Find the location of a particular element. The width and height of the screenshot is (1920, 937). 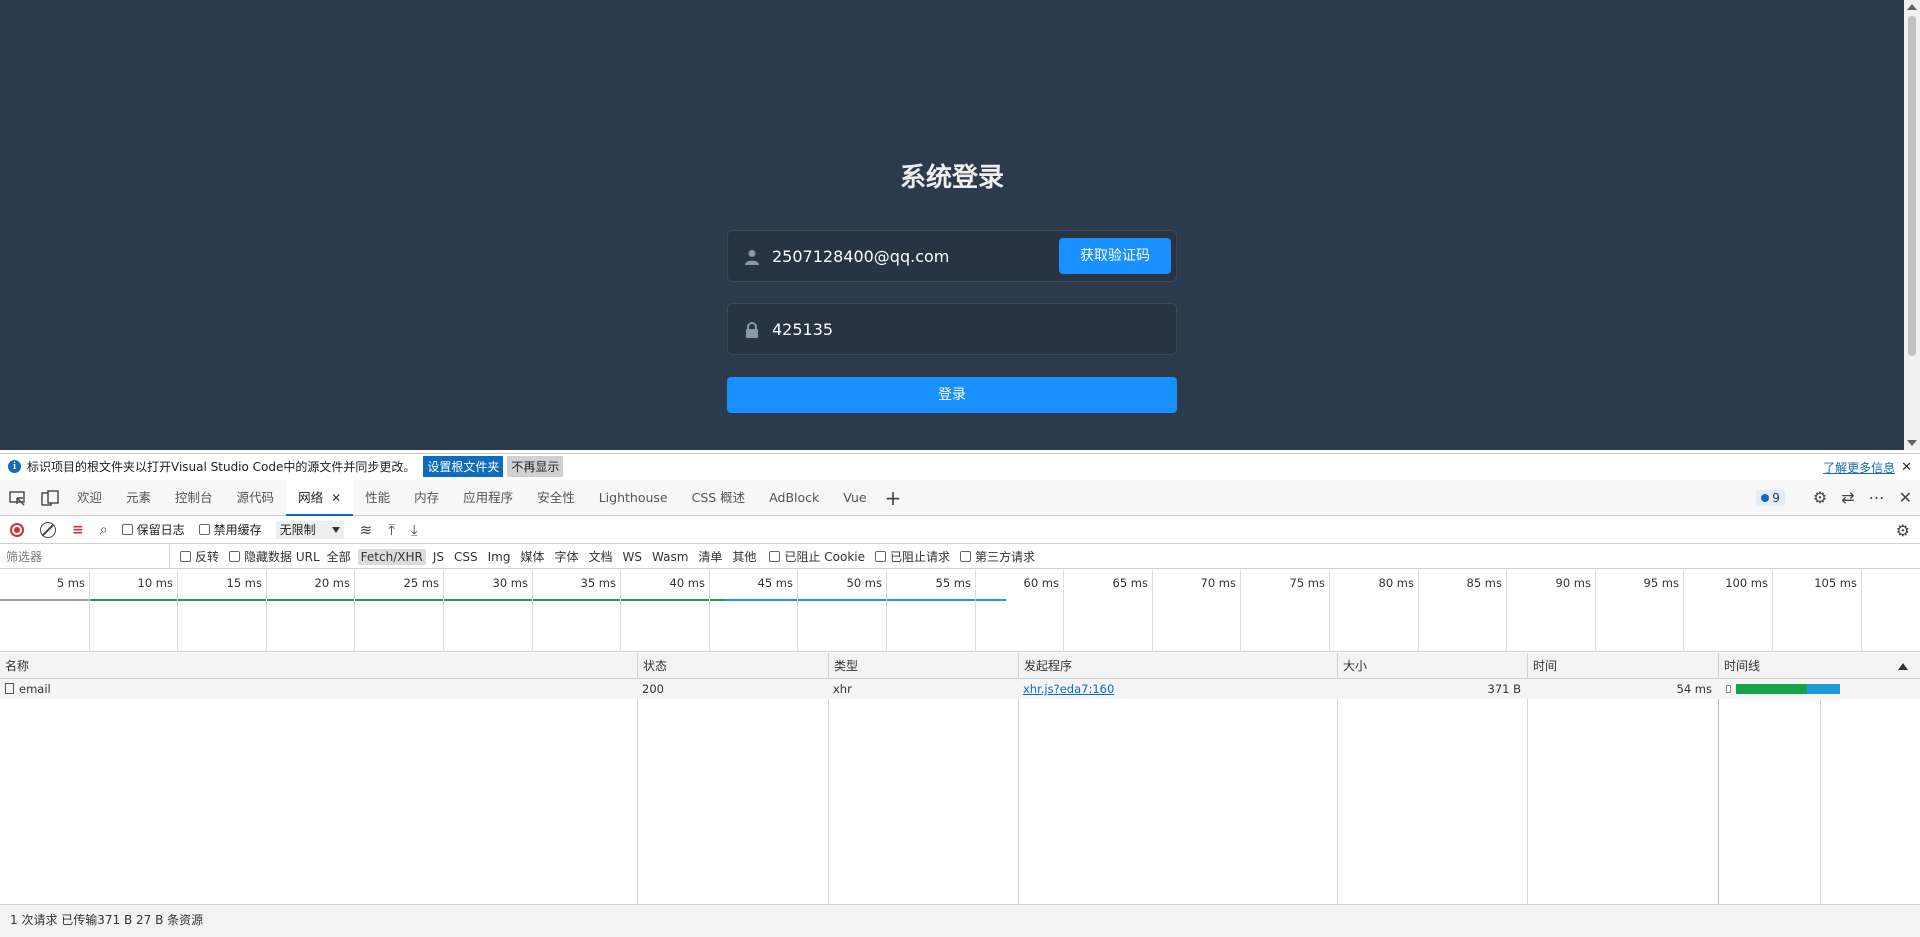

add-tab-icon: + is located at coordinates (893, 498).